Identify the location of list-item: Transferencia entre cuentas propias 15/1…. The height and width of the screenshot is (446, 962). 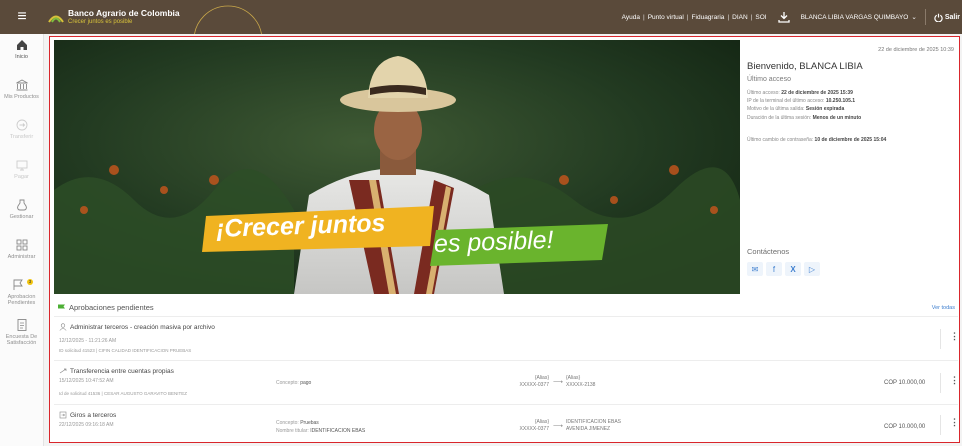
(506, 383).